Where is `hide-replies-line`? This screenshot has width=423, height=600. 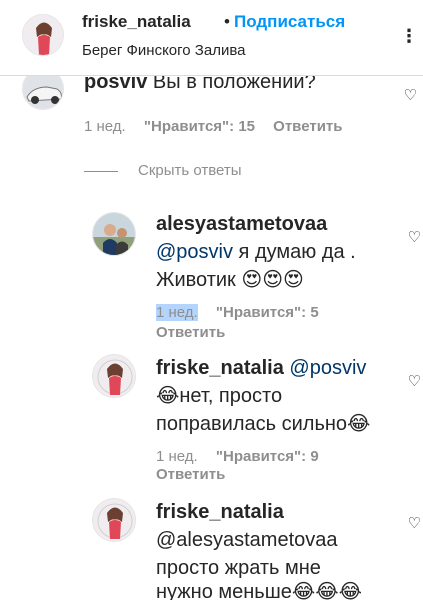
hide-replies-line is located at coordinates (101, 171).